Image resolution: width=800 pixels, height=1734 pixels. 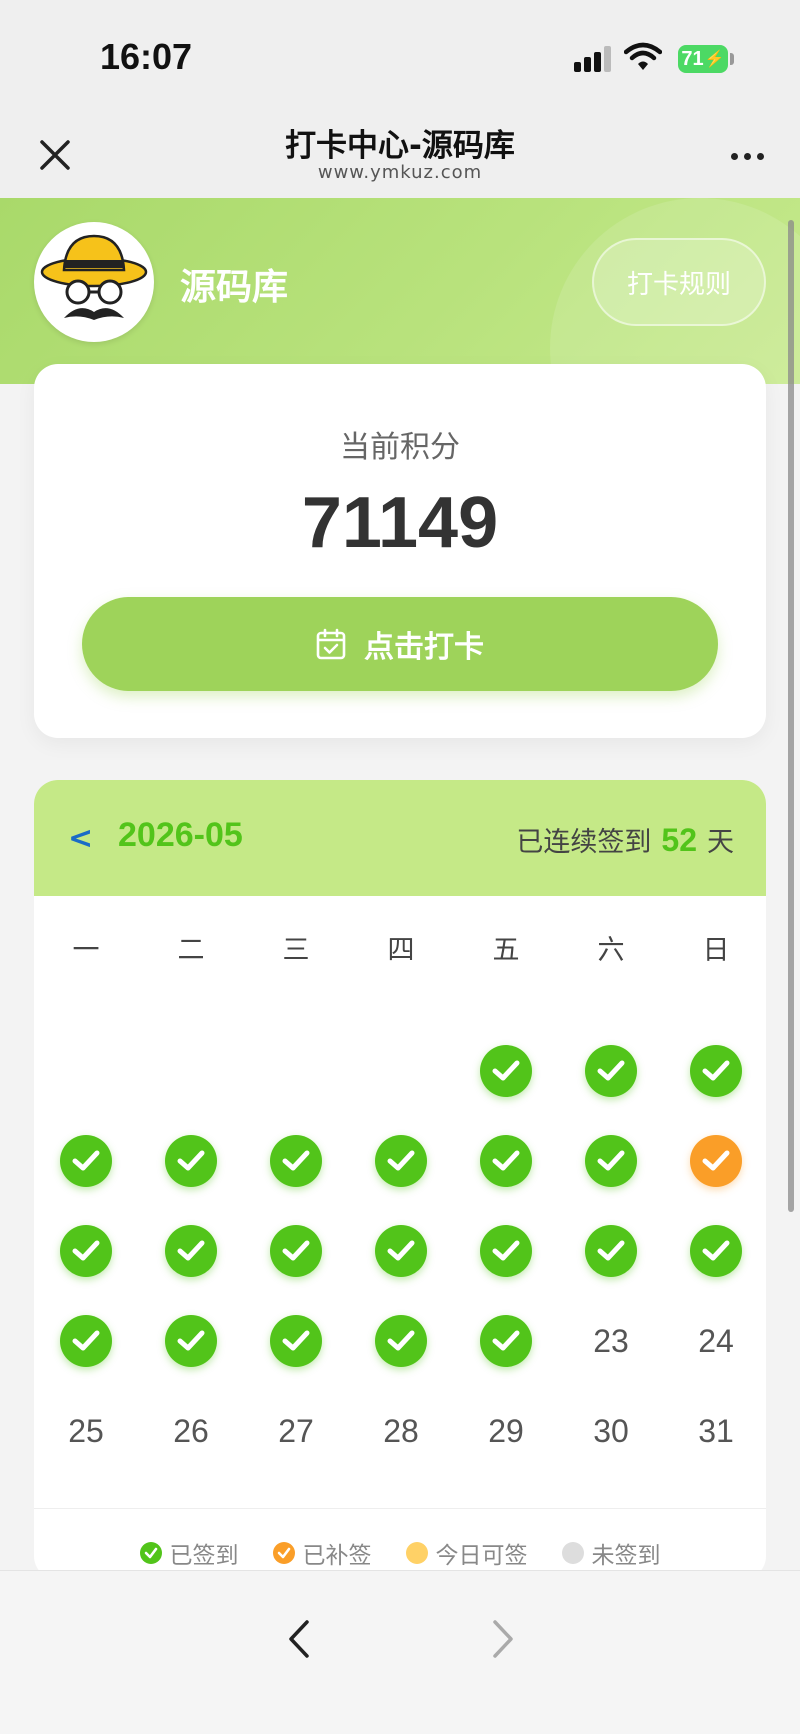 What do you see at coordinates (180, 835) in the screenshot?
I see `current-month: 2026-05` at bounding box center [180, 835].